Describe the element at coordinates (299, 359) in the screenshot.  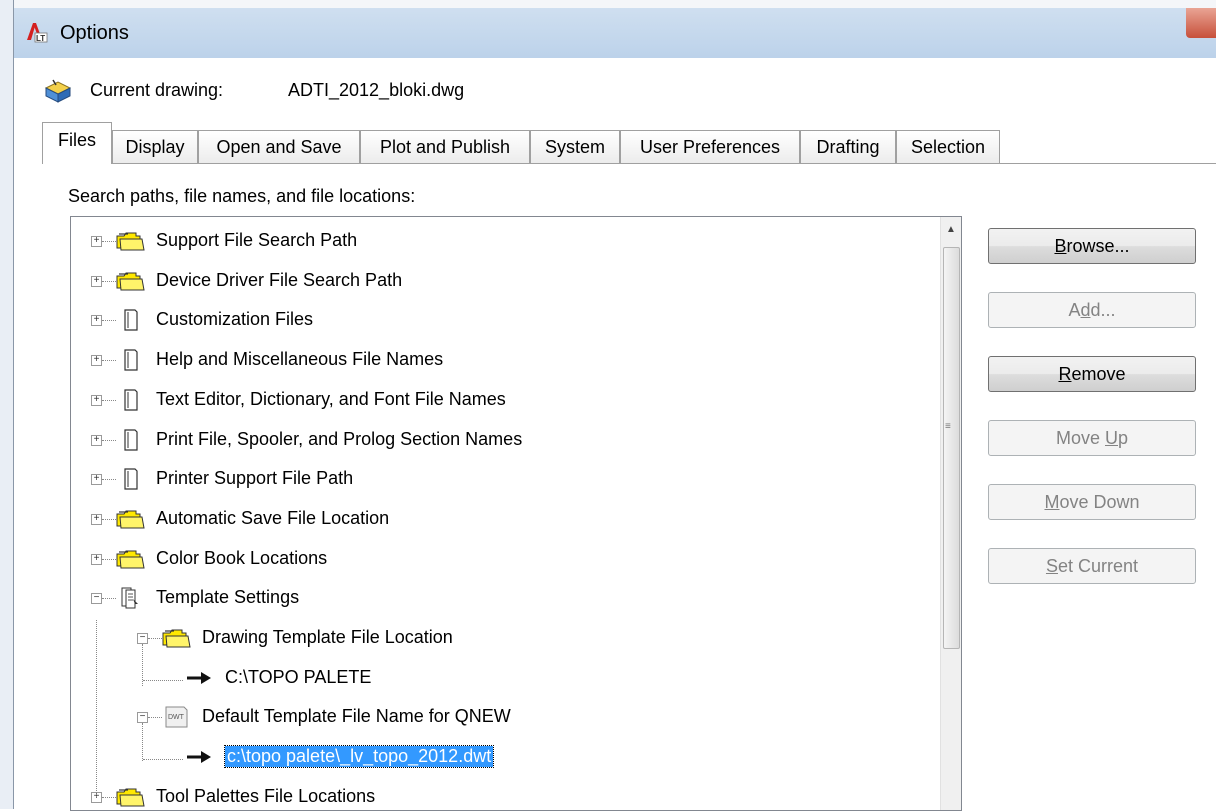
I see `tree-item-label: Help and Miscellaneous File Names` at that location.